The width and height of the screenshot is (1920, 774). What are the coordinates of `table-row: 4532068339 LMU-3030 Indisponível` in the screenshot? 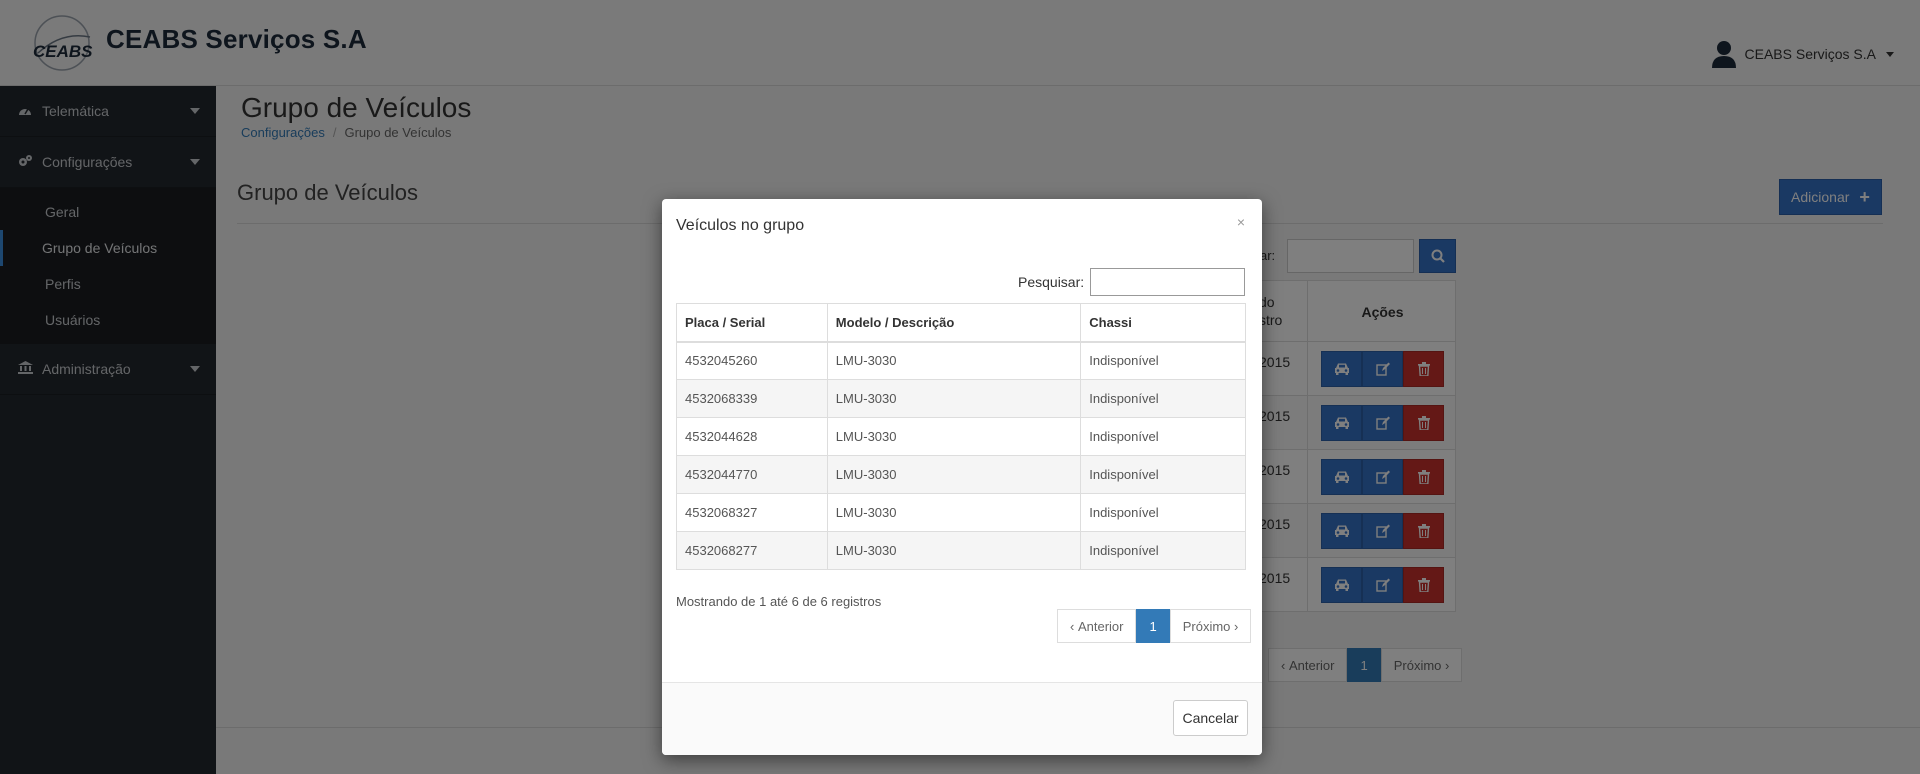 It's located at (961, 398).